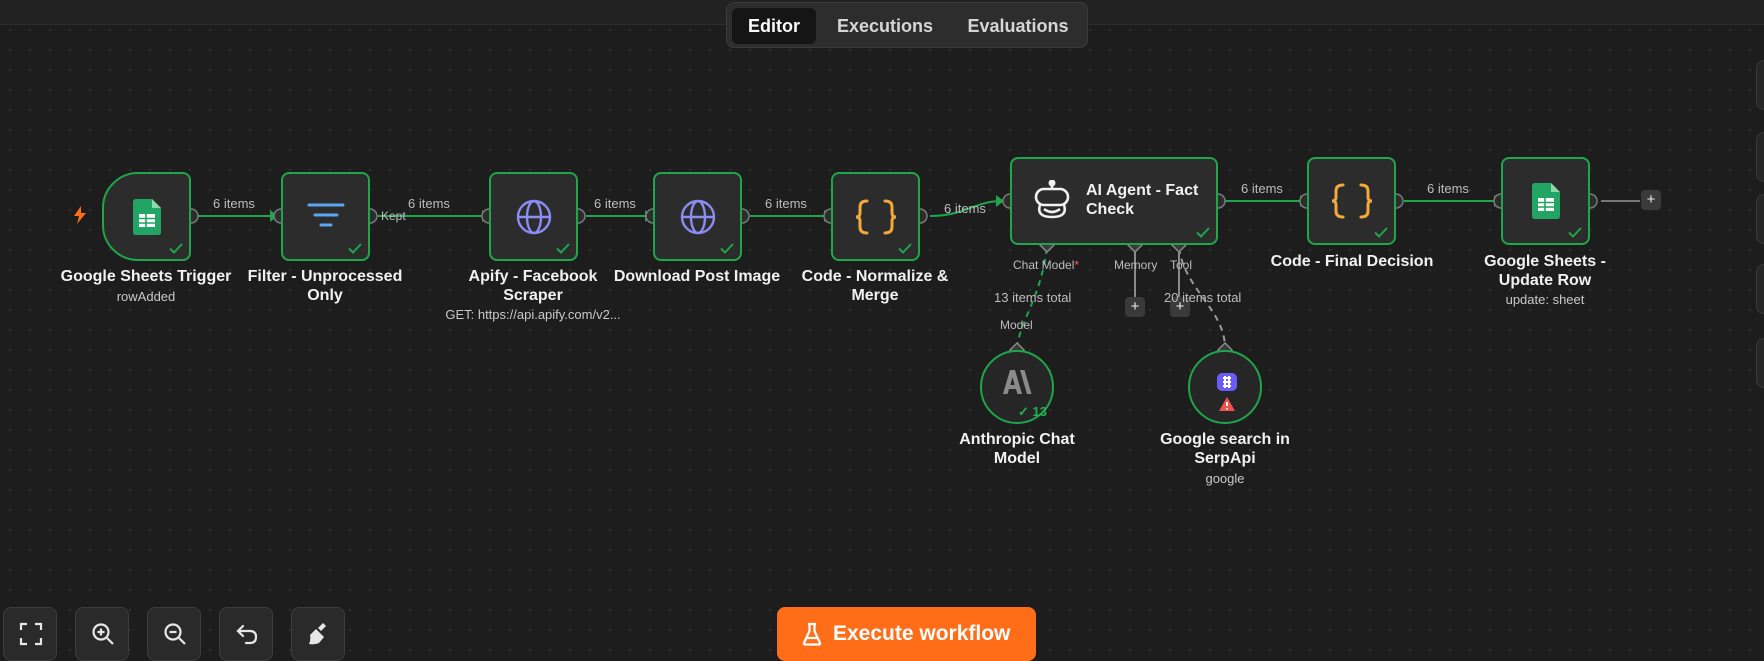  What do you see at coordinates (1135, 307) in the screenshot?
I see `add-memory-button: +` at bounding box center [1135, 307].